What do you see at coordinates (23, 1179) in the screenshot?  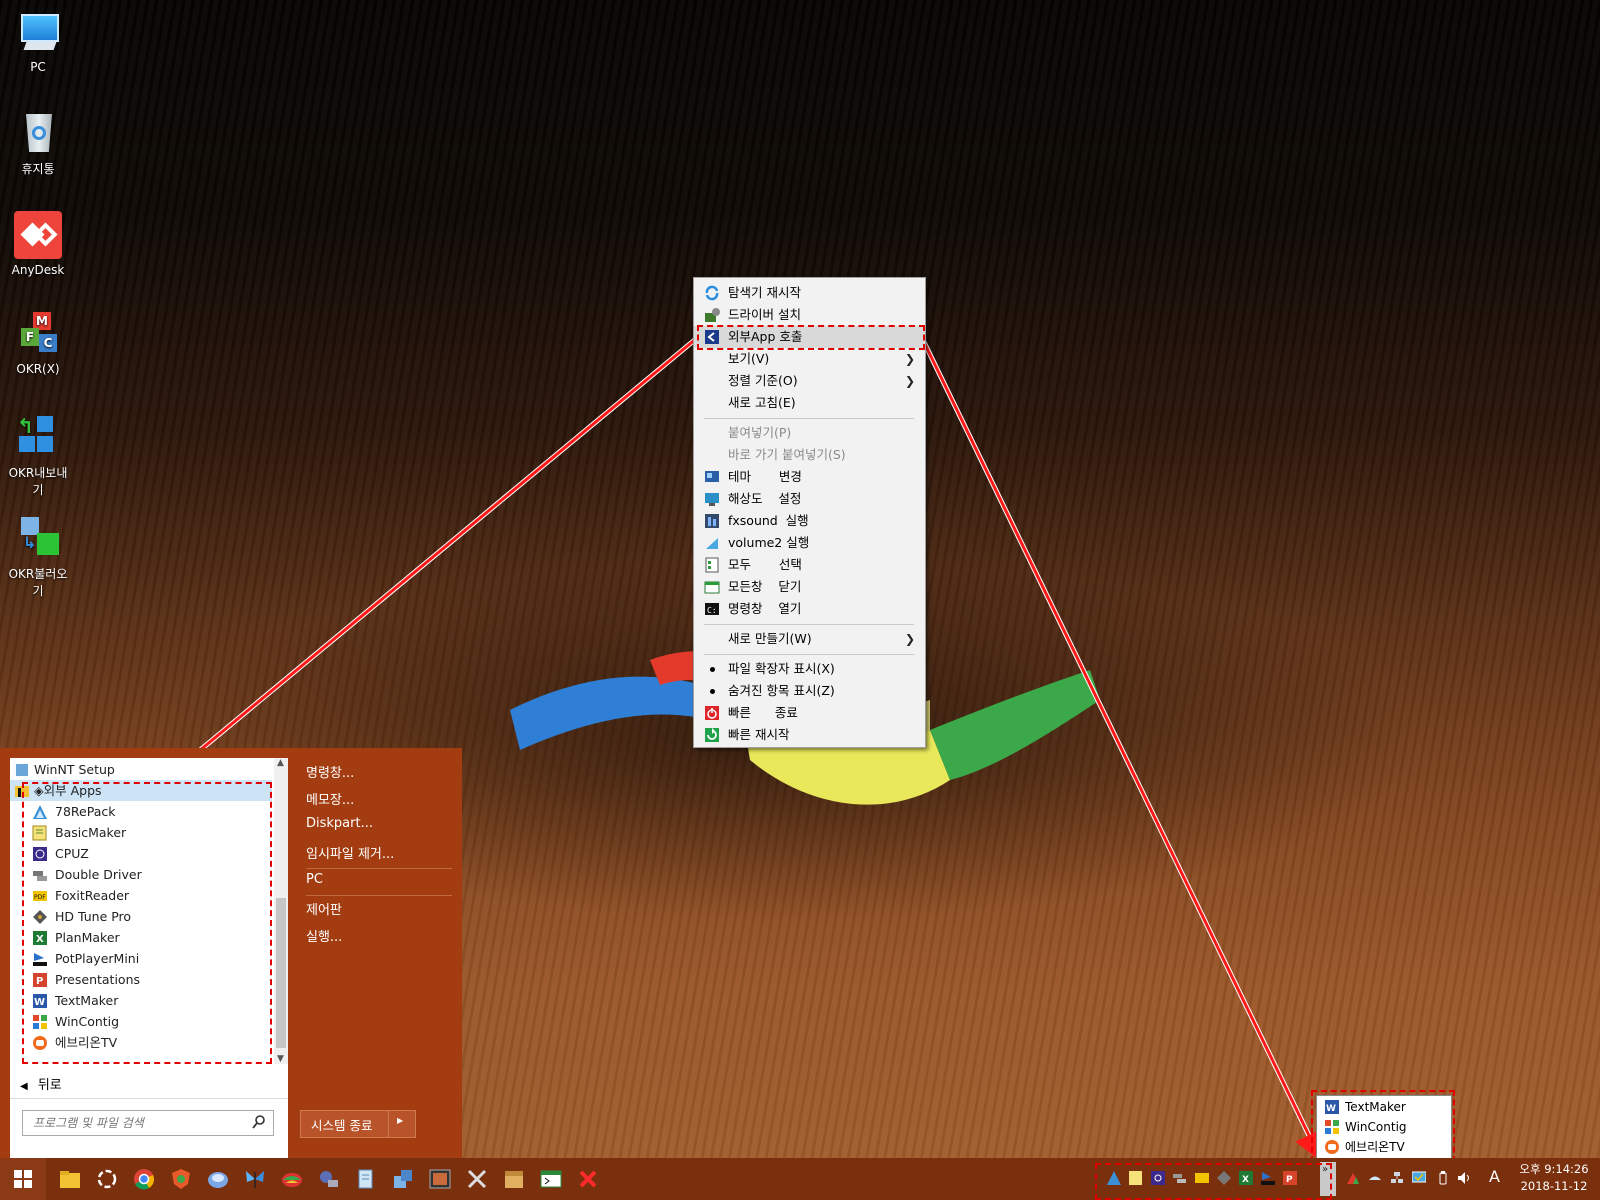 I see `start-button` at bounding box center [23, 1179].